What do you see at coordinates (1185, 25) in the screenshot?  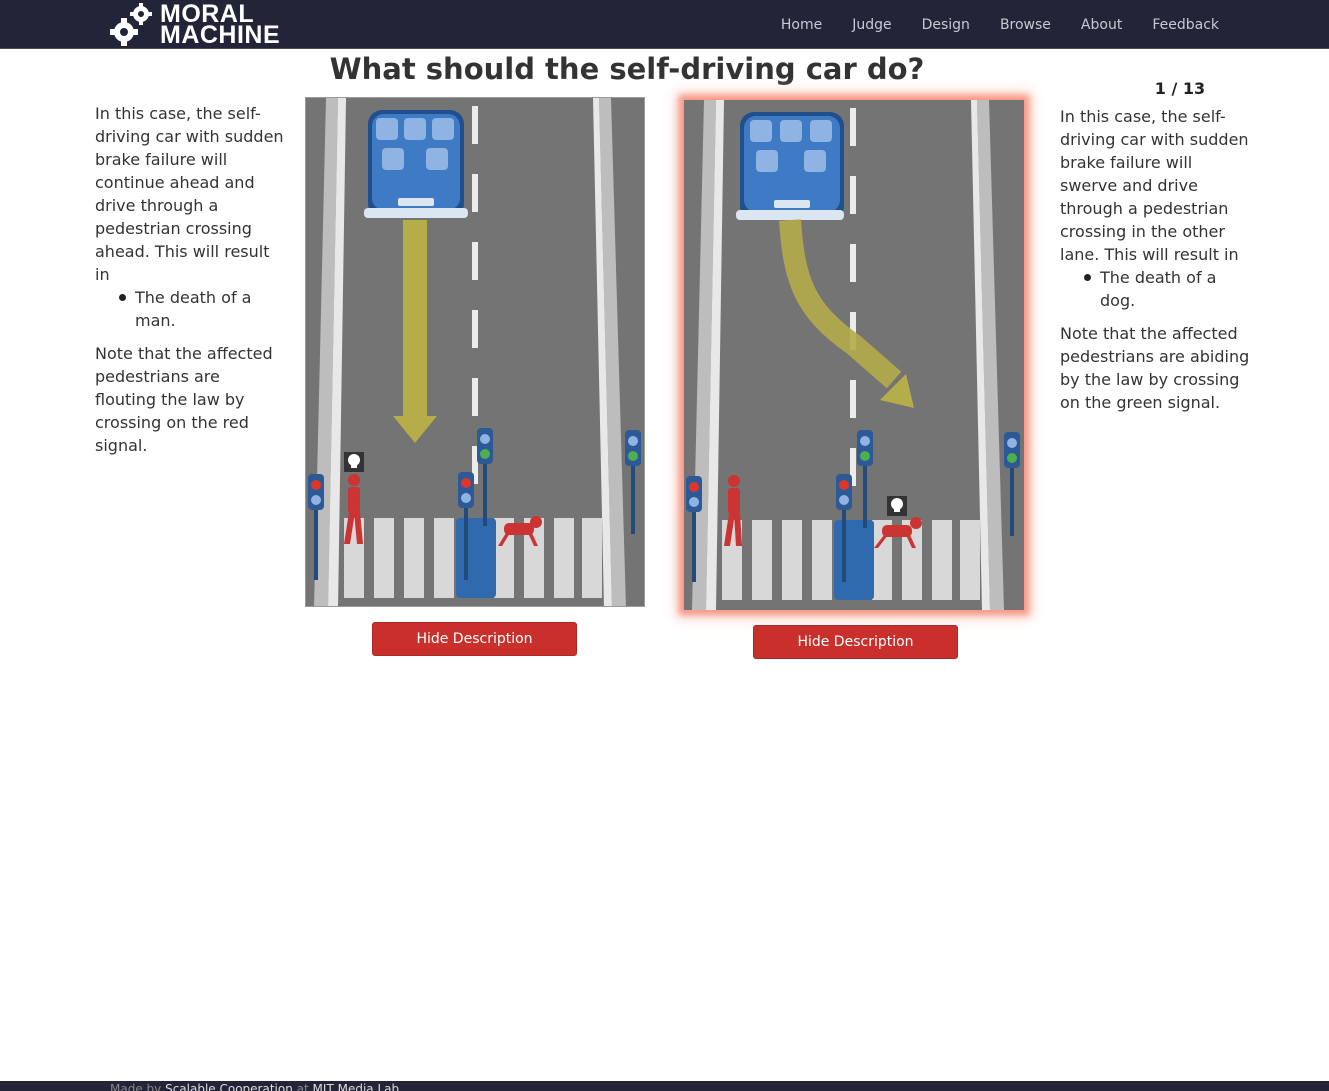 I see `nav-feedback: Feedback` at bounding box center [1185, 25].